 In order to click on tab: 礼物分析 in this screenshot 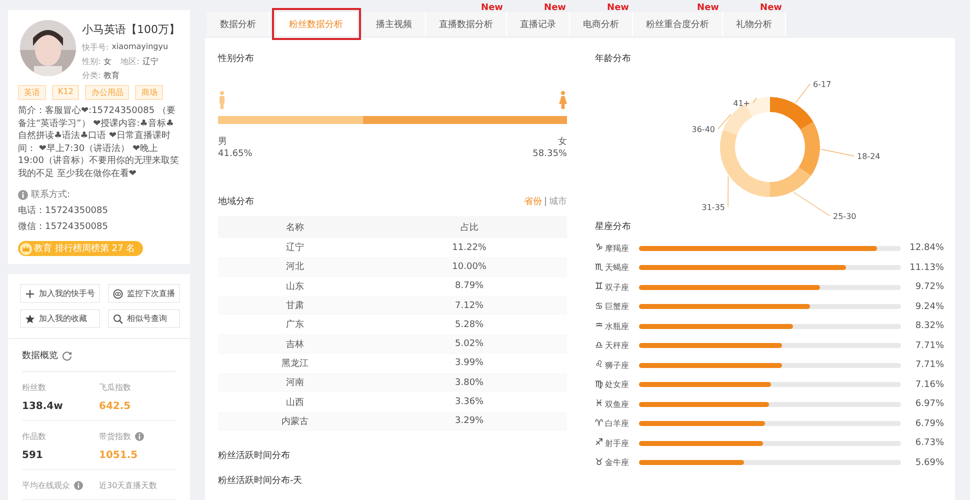, I will do `click(754, 24)`.